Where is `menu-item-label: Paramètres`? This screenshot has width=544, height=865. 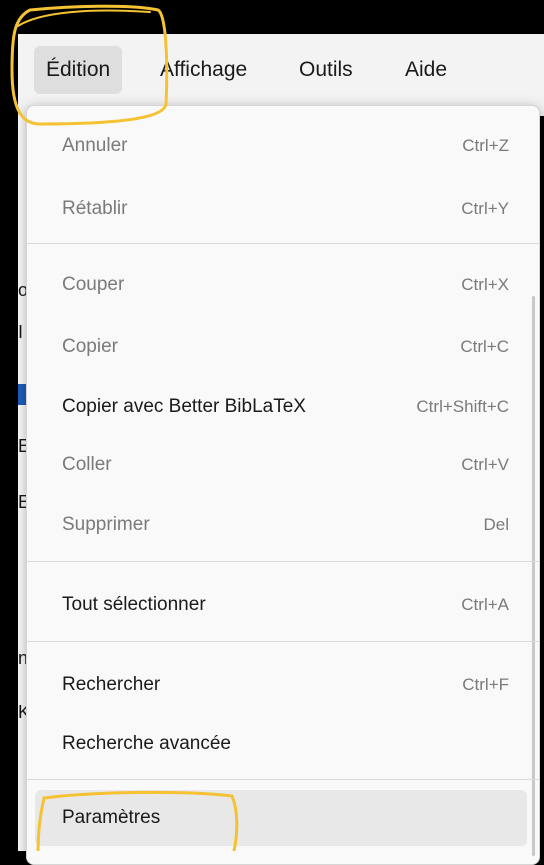 menu-item-label: Paramètres is located at coordinates (111, 817).